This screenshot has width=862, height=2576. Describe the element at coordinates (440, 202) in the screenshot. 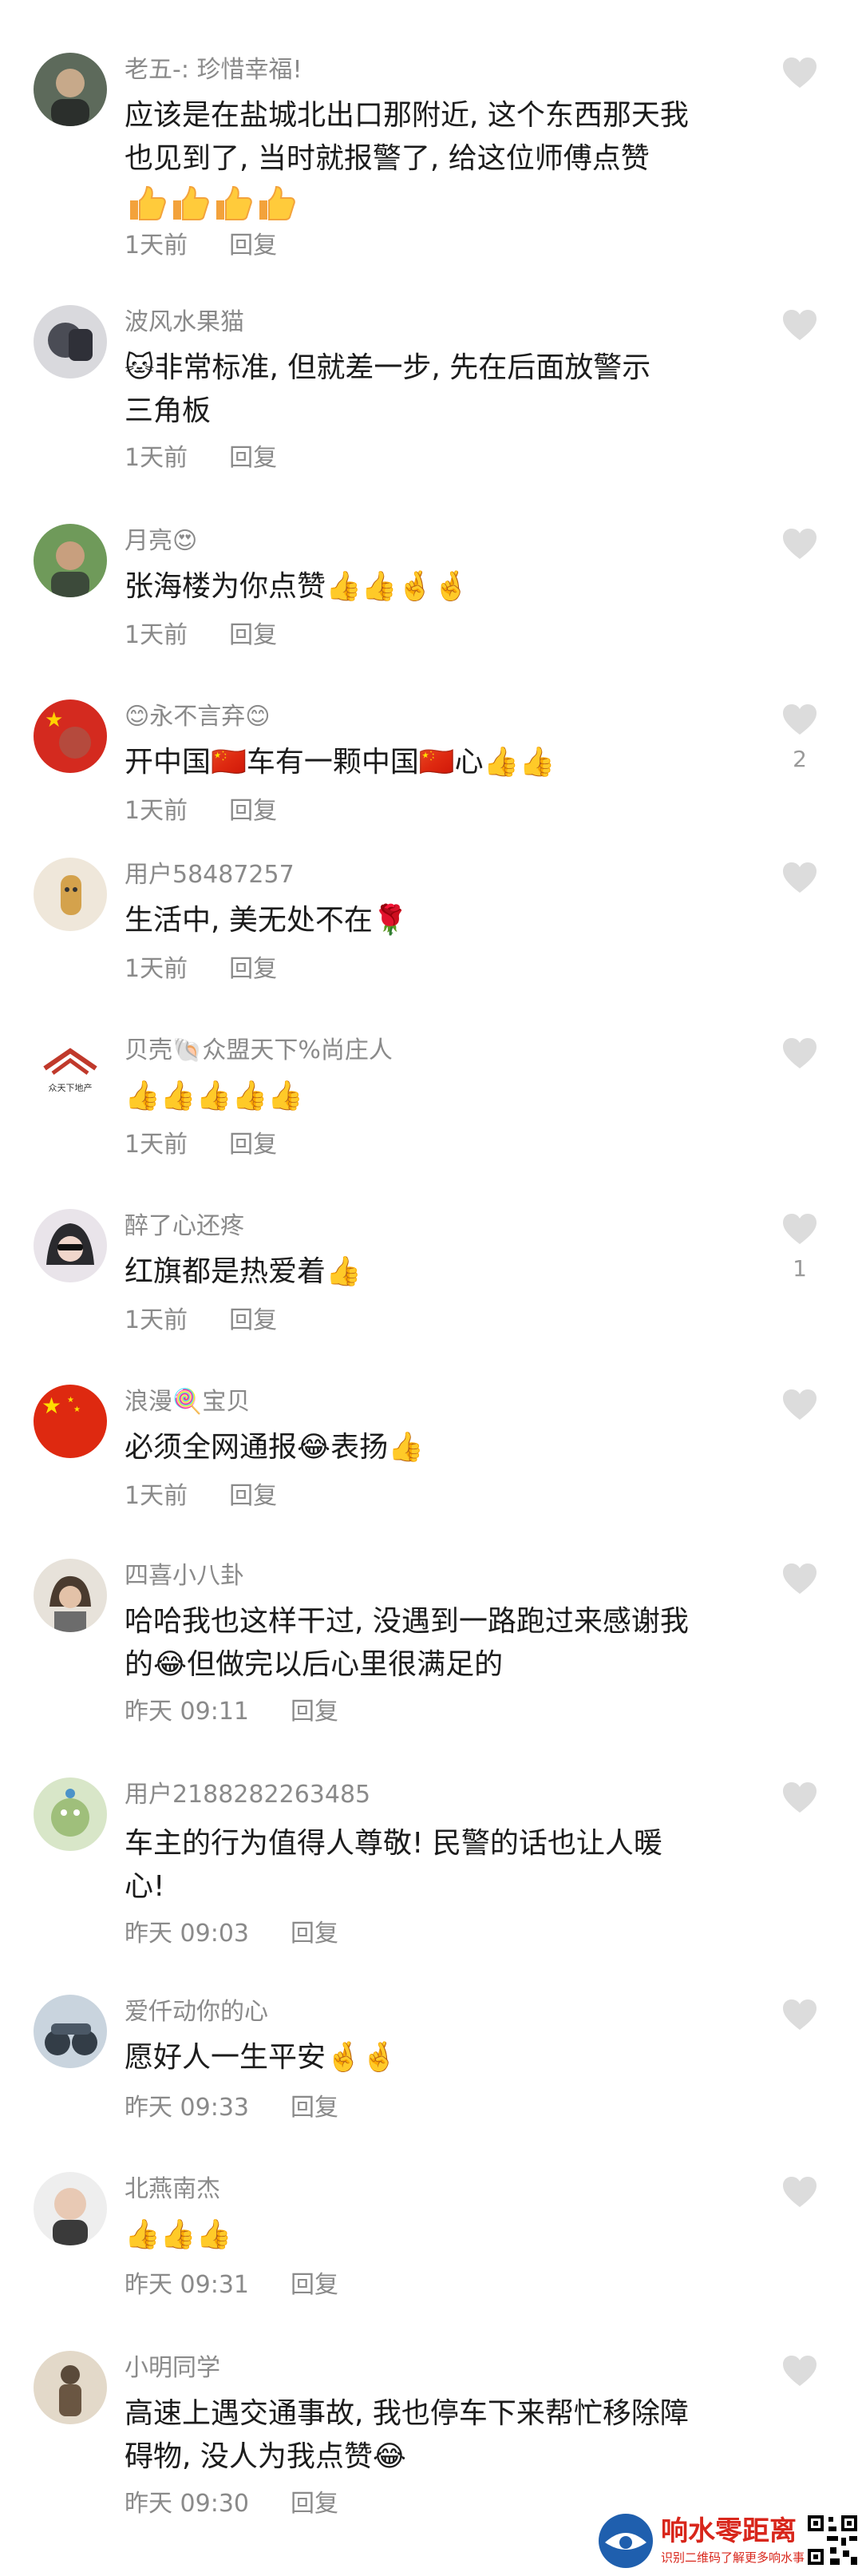

I see `comment-text-line` at that location.